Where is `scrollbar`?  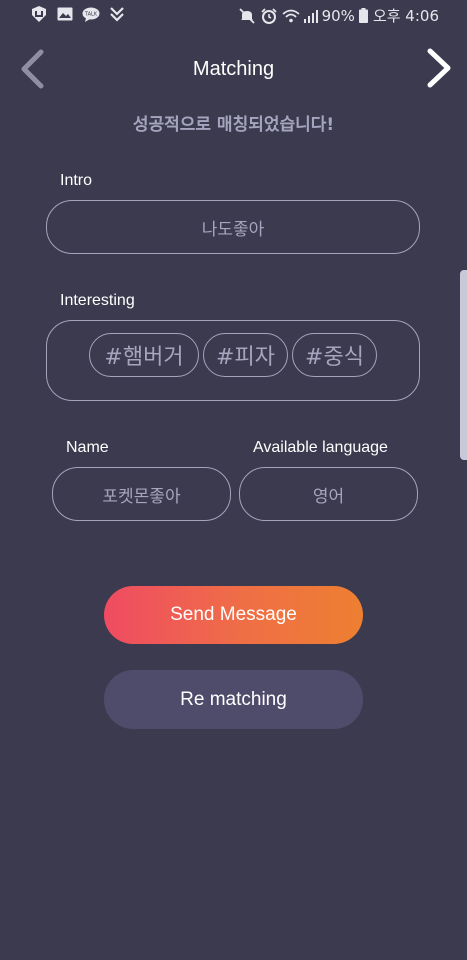 scrollbar is located at coordinates (463, 365).